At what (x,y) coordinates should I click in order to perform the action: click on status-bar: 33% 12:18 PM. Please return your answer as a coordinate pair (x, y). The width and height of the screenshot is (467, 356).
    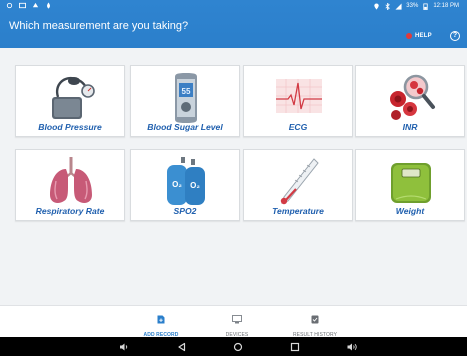
    Looking at the image, I should click on (233, 6).